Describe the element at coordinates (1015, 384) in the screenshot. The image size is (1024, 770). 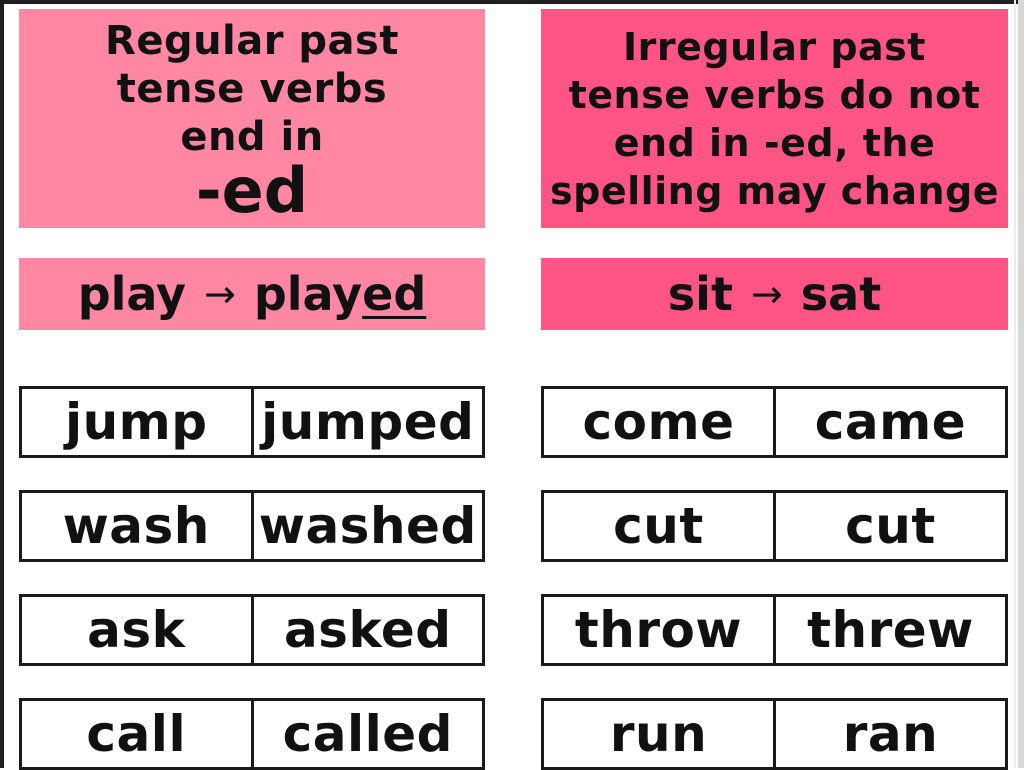
I see `frame-right-line` at that location.